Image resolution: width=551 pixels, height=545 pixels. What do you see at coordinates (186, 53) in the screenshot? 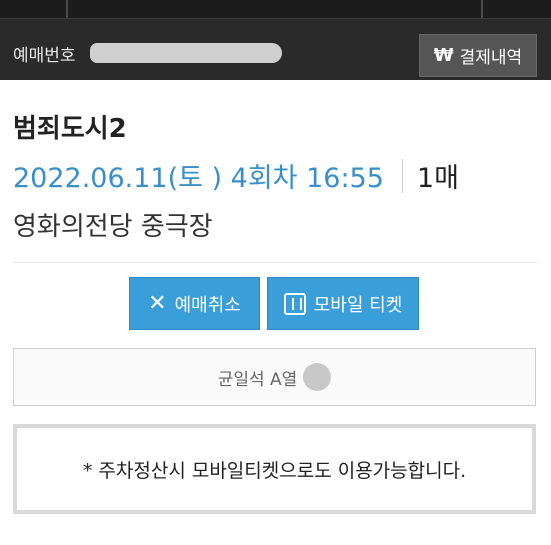
I see `booking-number-redacted` at bounding box center [186, 53].